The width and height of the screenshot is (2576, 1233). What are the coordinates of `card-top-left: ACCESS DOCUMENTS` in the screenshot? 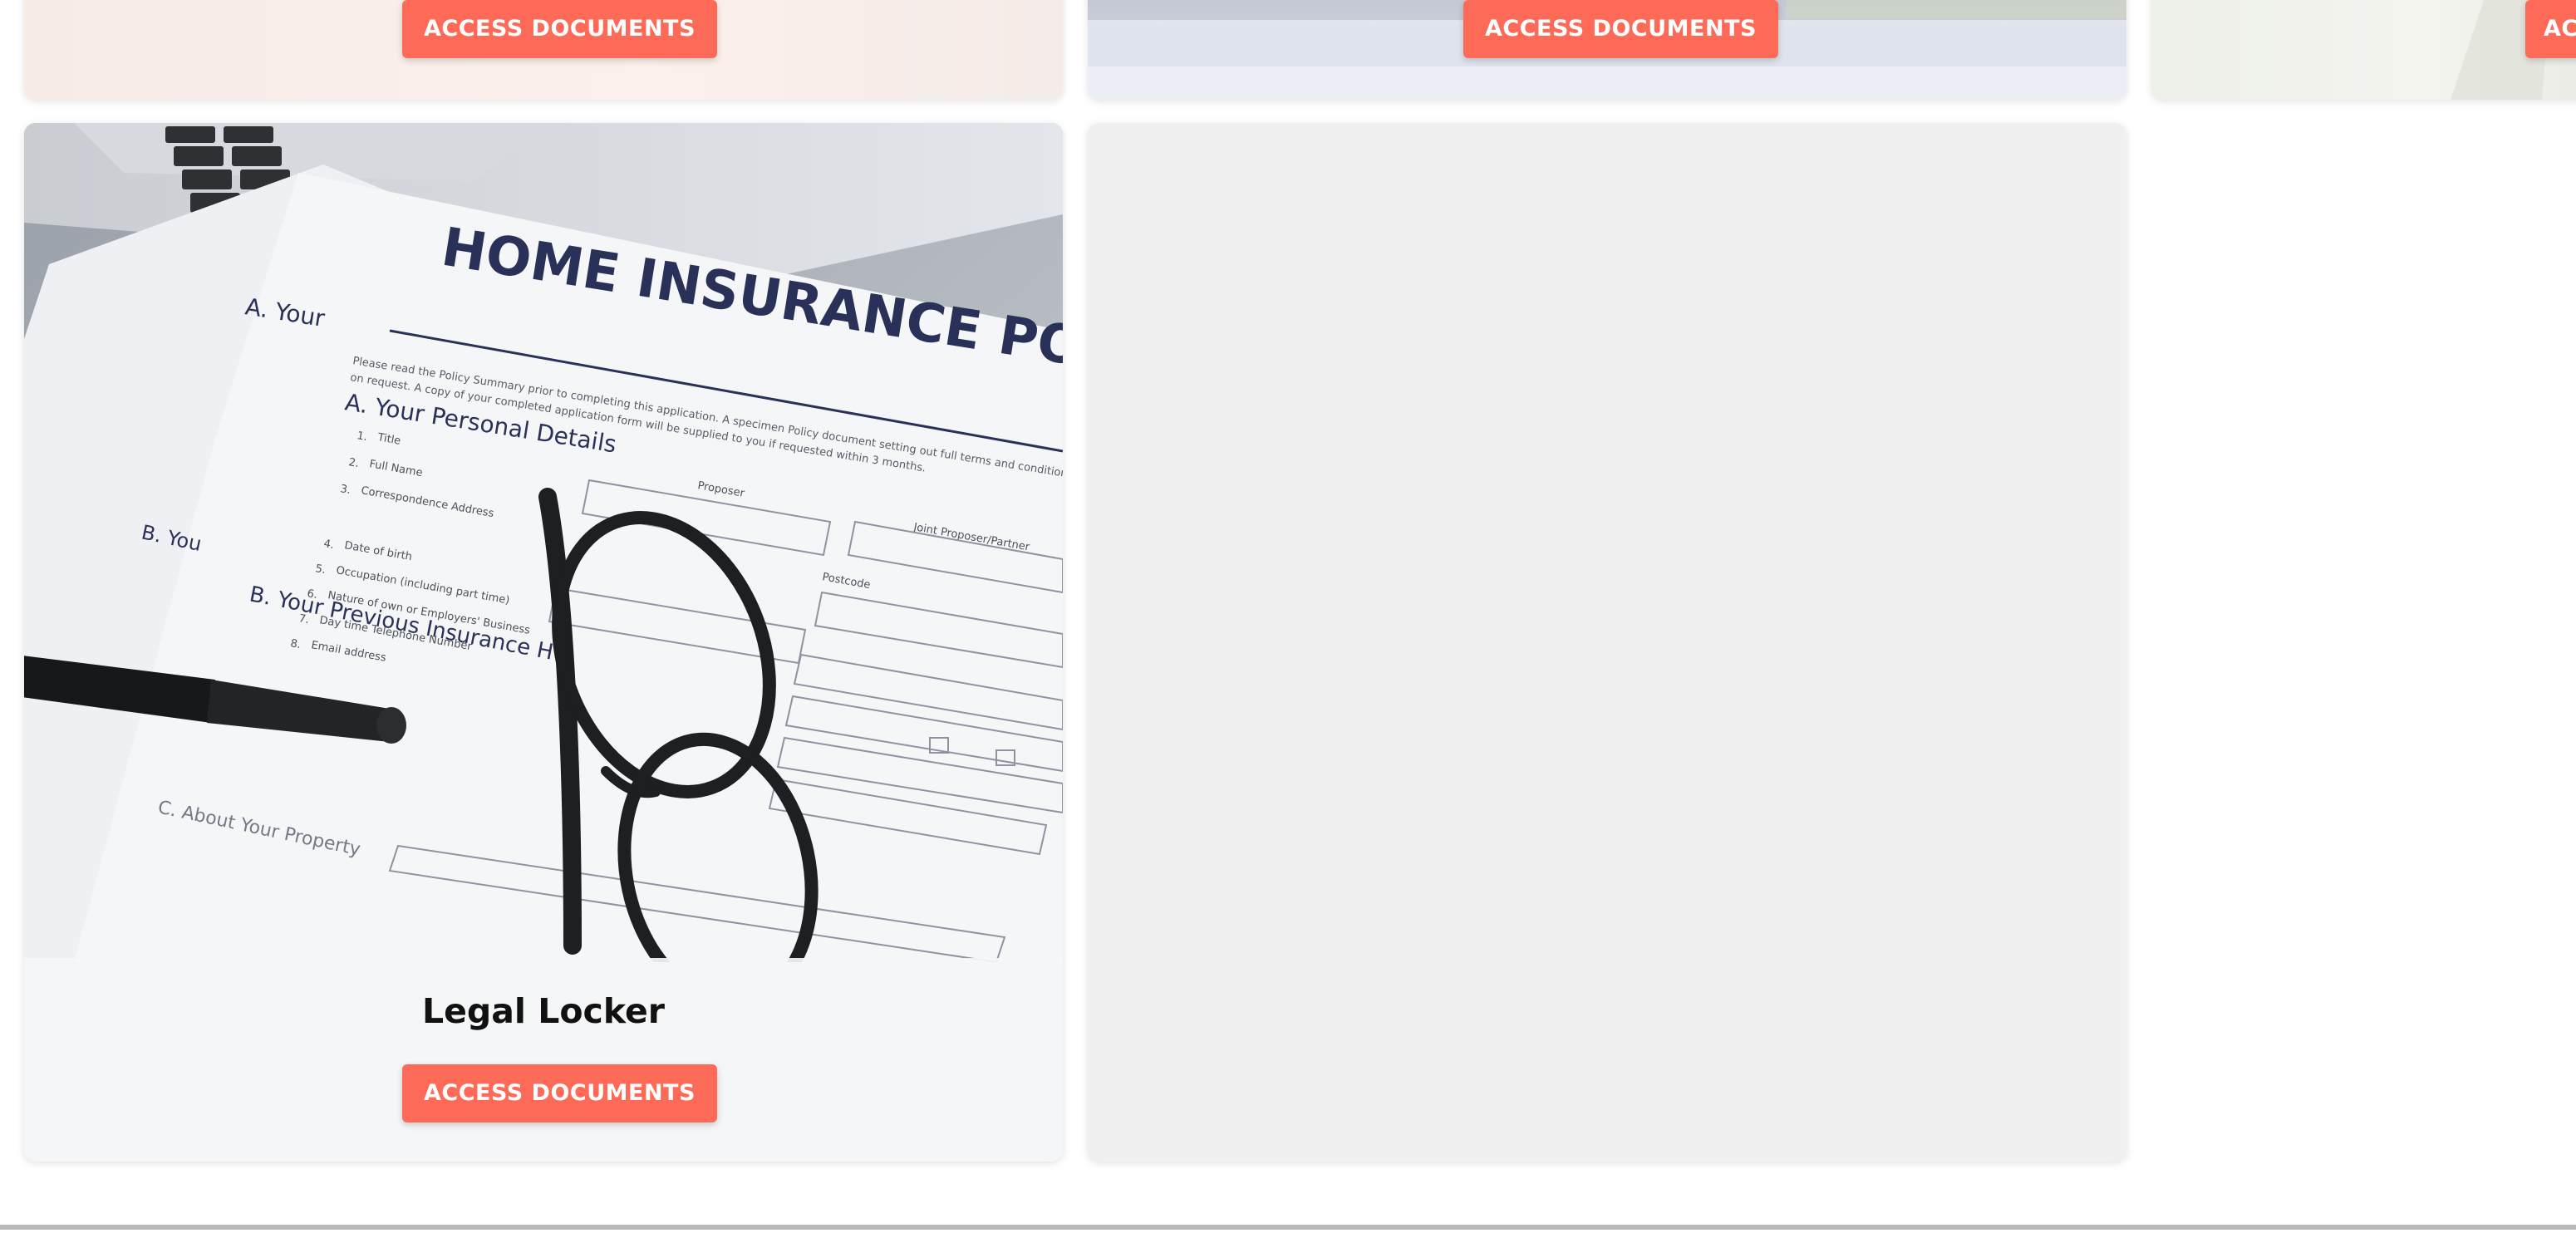 It's located at (543, 50).